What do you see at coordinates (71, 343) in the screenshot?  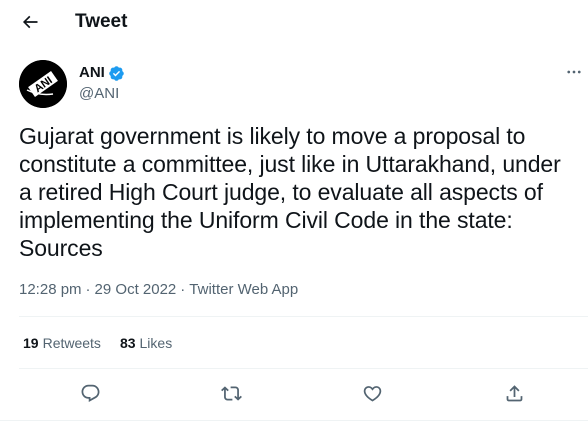 I see `retweets-label: Retweets` at bounding box center [71, 343].